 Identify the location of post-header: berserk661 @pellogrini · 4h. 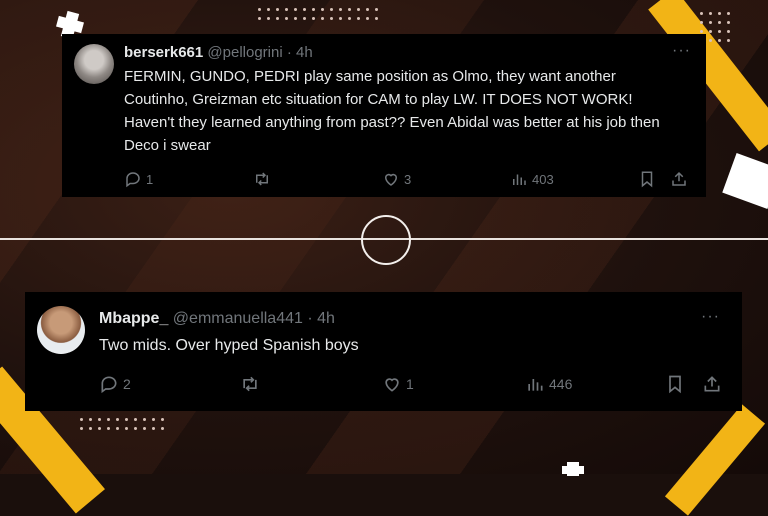
(218, 52).